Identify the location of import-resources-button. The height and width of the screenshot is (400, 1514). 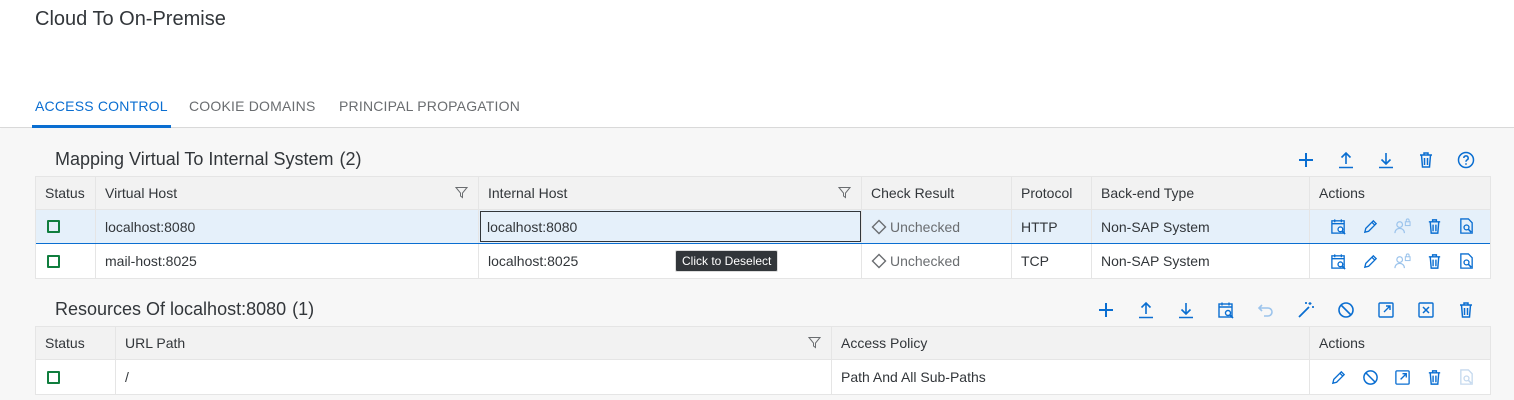
(1146, 310).